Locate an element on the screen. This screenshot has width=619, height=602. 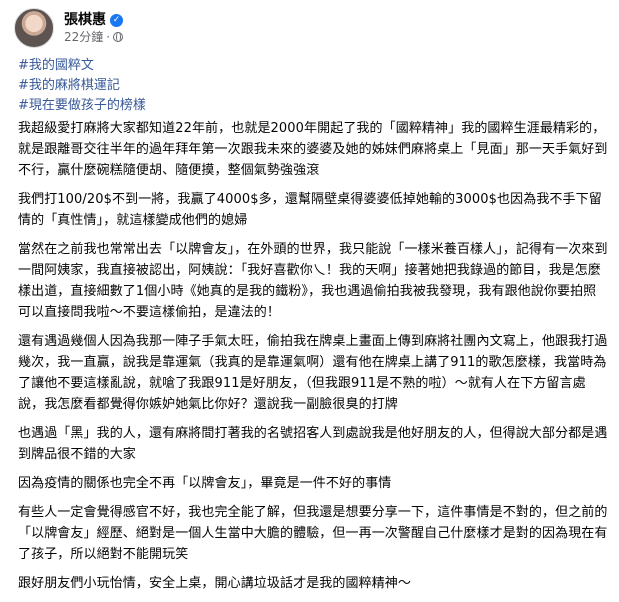
hashtag: #現在要做孩子的榜樣 is located at coordinates (82, 106).